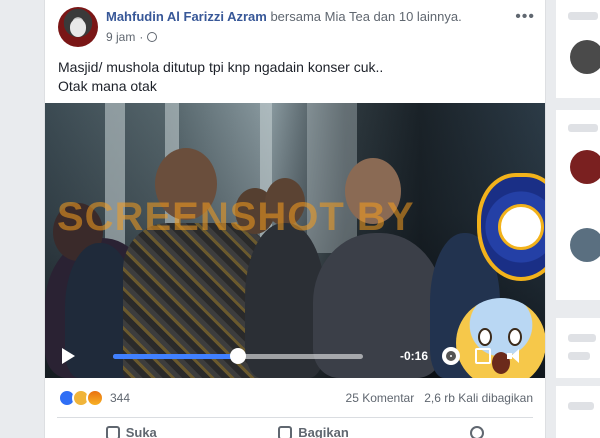 The width and height of the screenshot is (600, 438). What do you see at coordinates (141, 431) in the screenshot?
I see `like-button-label: Suka` at bounding box center [141, 431].